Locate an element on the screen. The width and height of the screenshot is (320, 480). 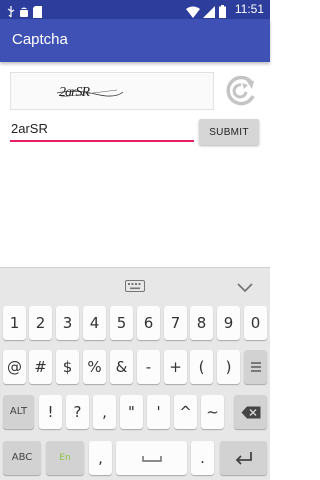
refresh-icon is located at coordinates (240, 90).